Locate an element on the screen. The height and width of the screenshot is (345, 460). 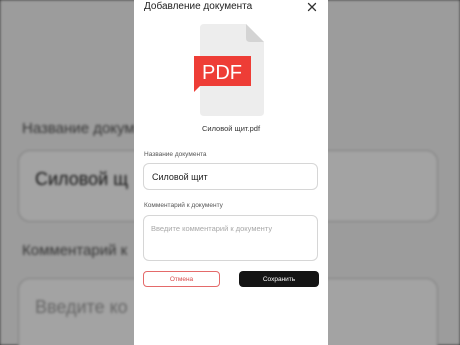
save-button: Сохранить is located at coordinates (279, 279).